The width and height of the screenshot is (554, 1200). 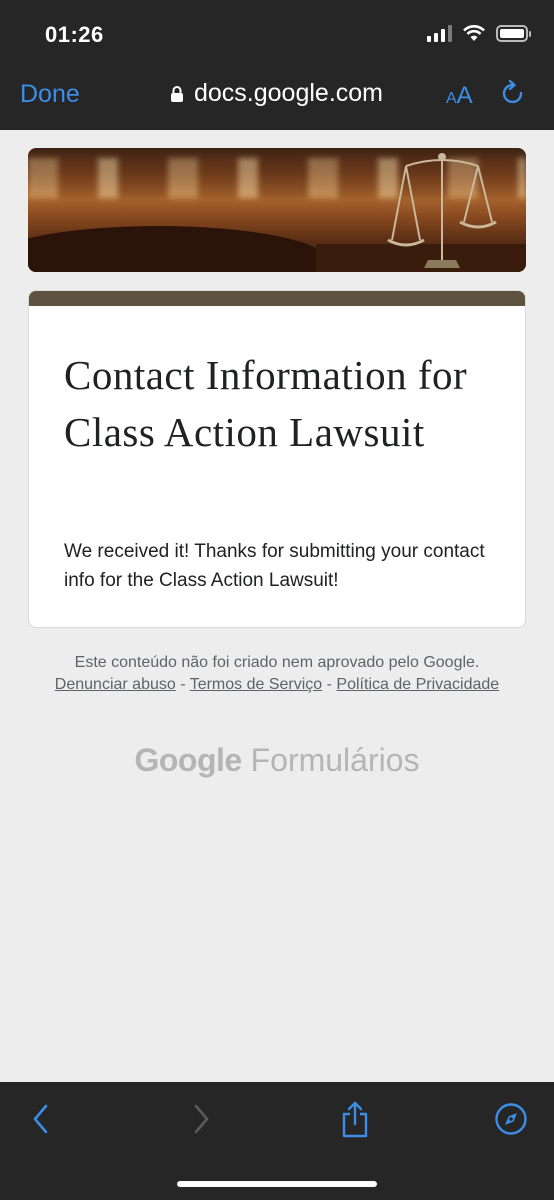 I want to click on terms-link: Termos de Serviço, so click(x=256, y=684).